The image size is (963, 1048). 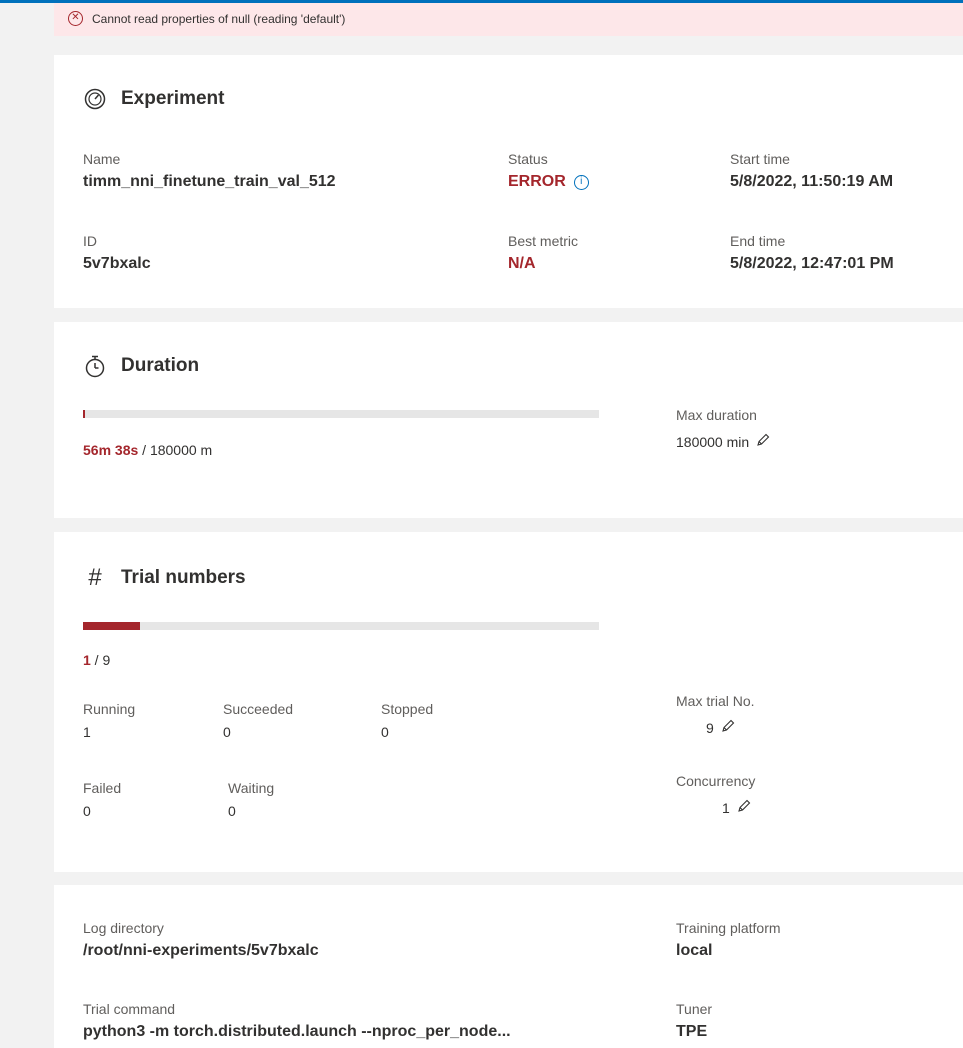 What do you see at coordinates (123, 928) in the screenshot?
I see `log-directory-label: Log directory` at bounding box center [123, 928].